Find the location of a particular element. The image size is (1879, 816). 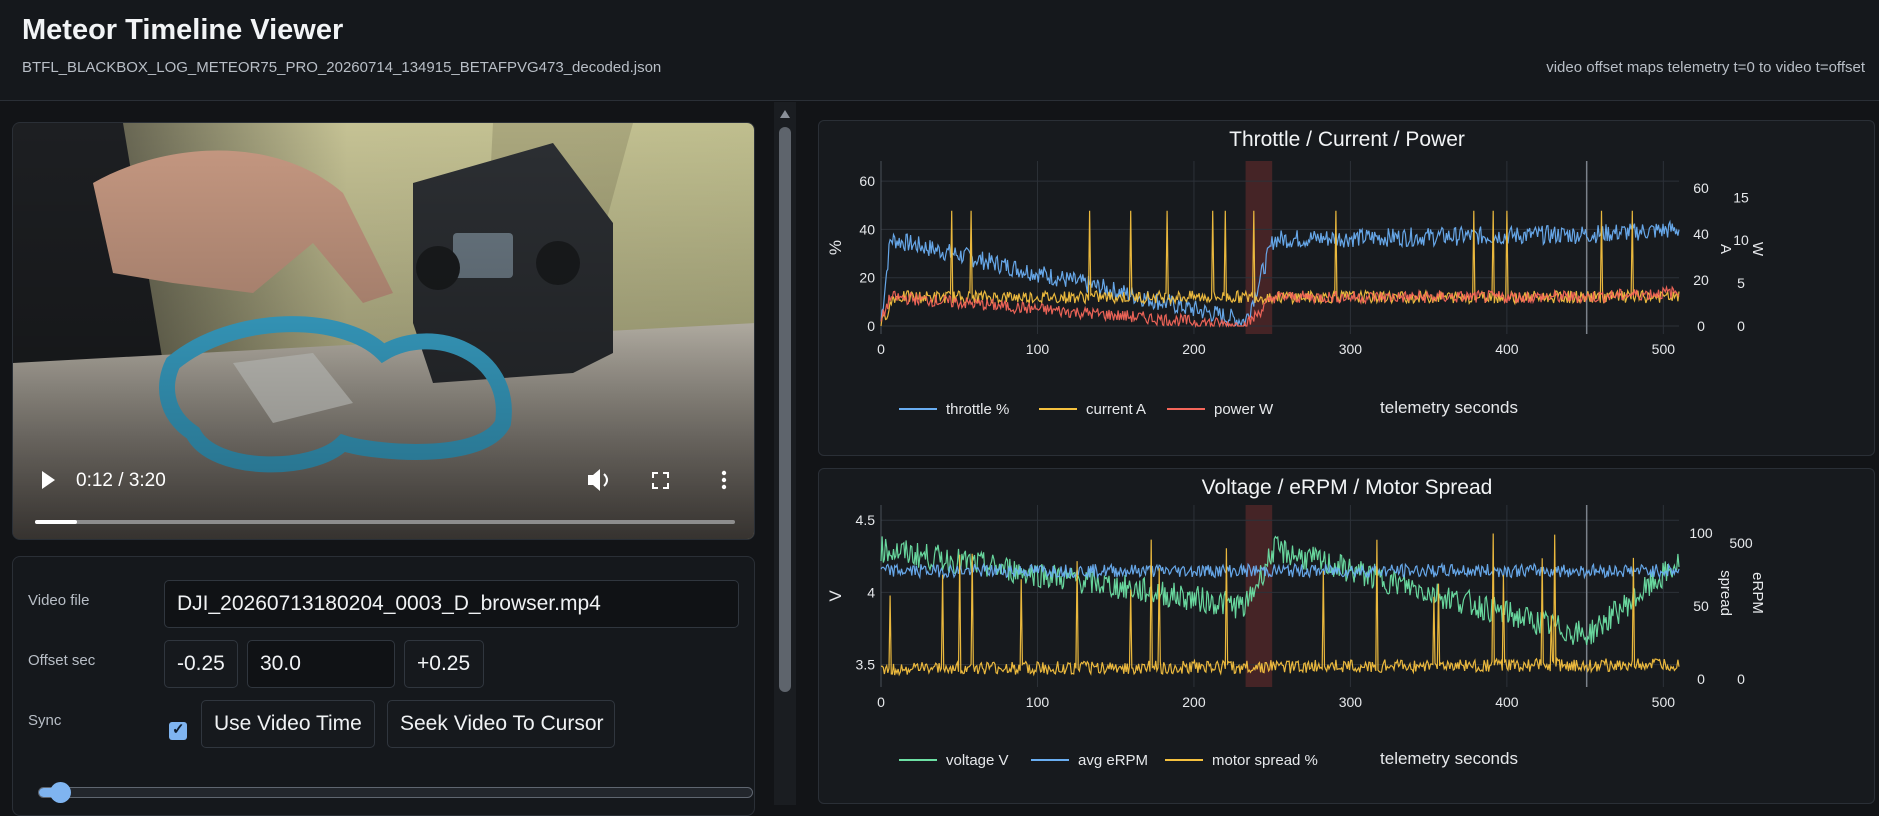

offset-label: Offset sec is located at coordinates (62, 660).